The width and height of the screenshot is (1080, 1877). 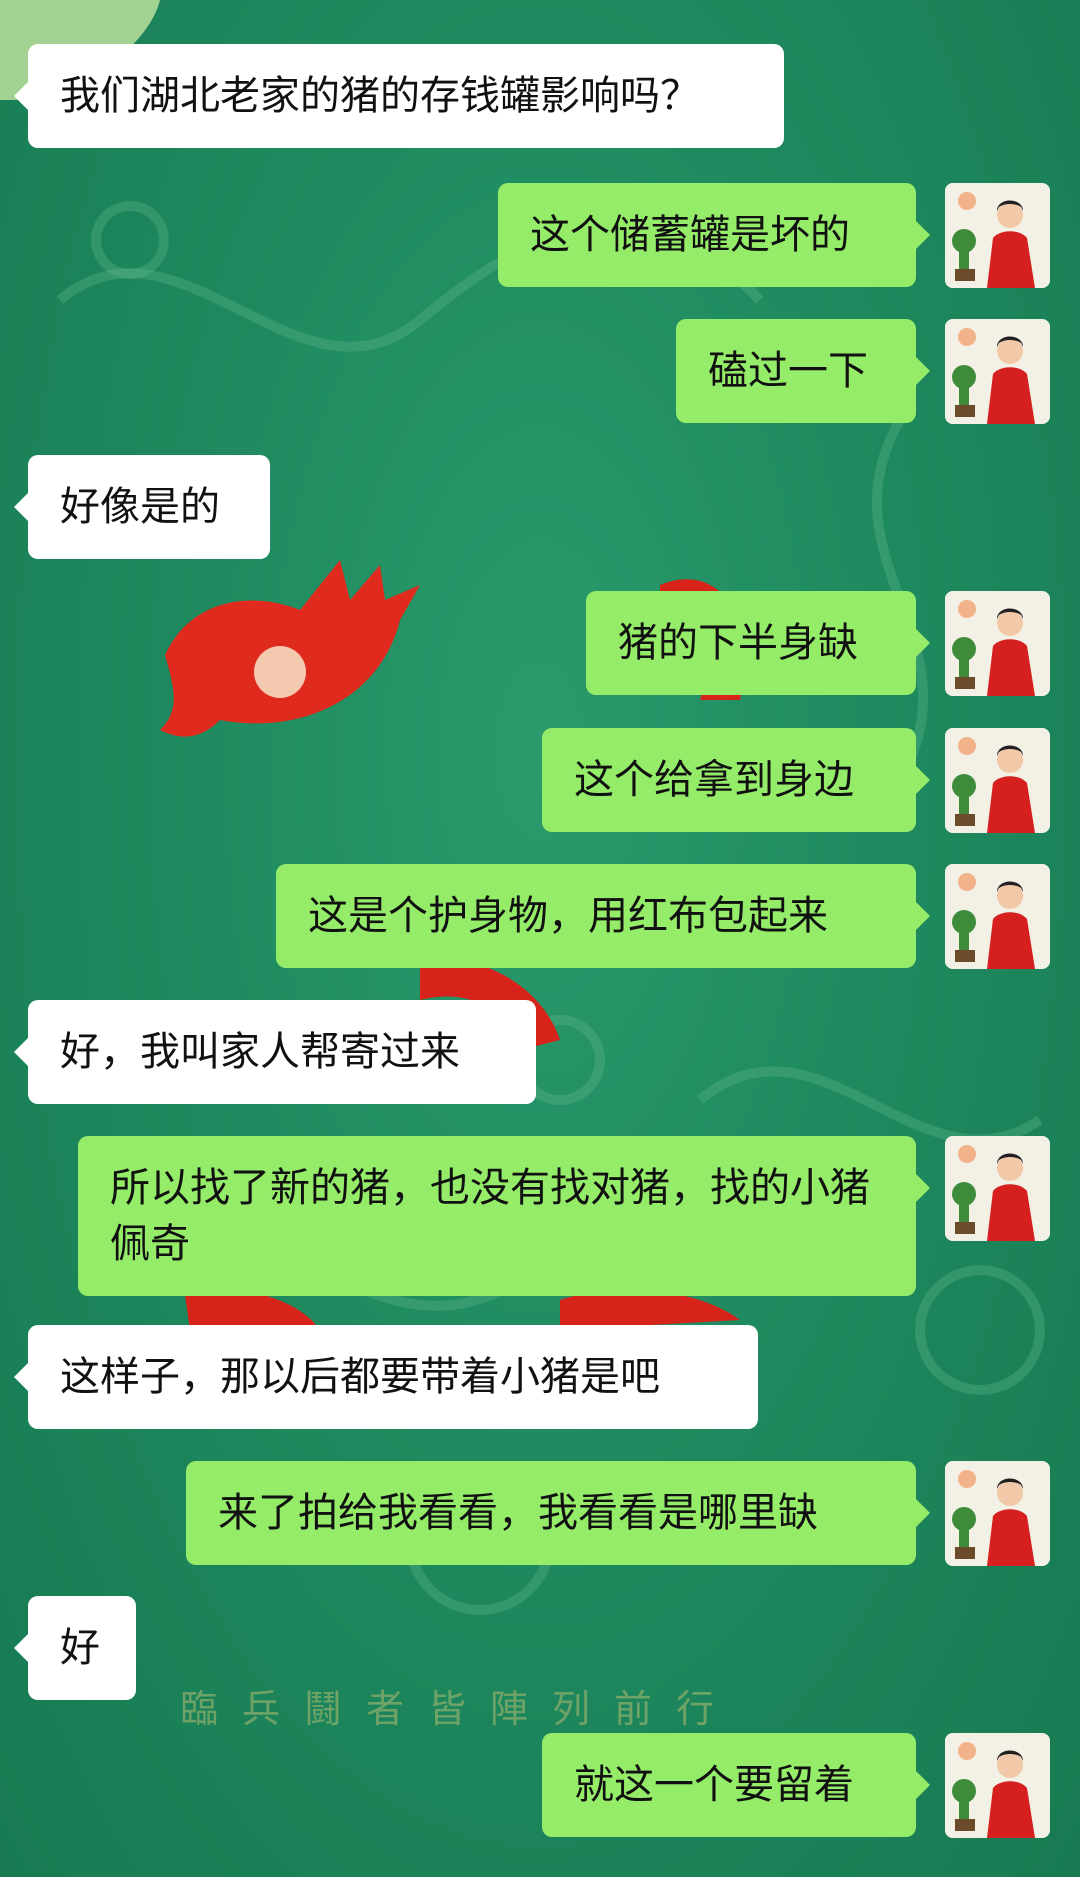 What do you see at coordinates (736, 1785) in the screenshot?
I see `message-bubble-outgoing: 就这一个要留着` at bounding box center [736, 1785].